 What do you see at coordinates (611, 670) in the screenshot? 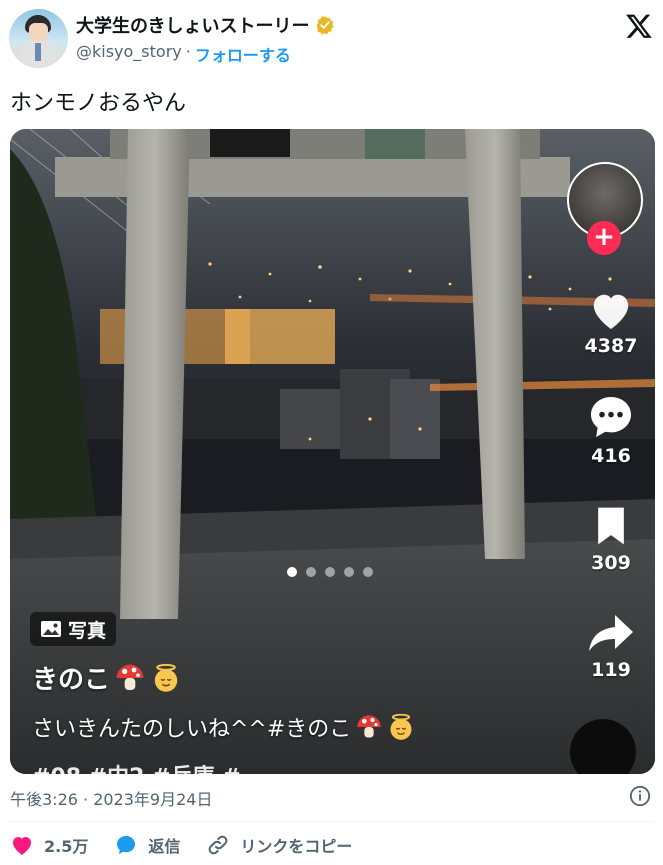
I see `media-share-count: 119` at bounding box center [611, 670].